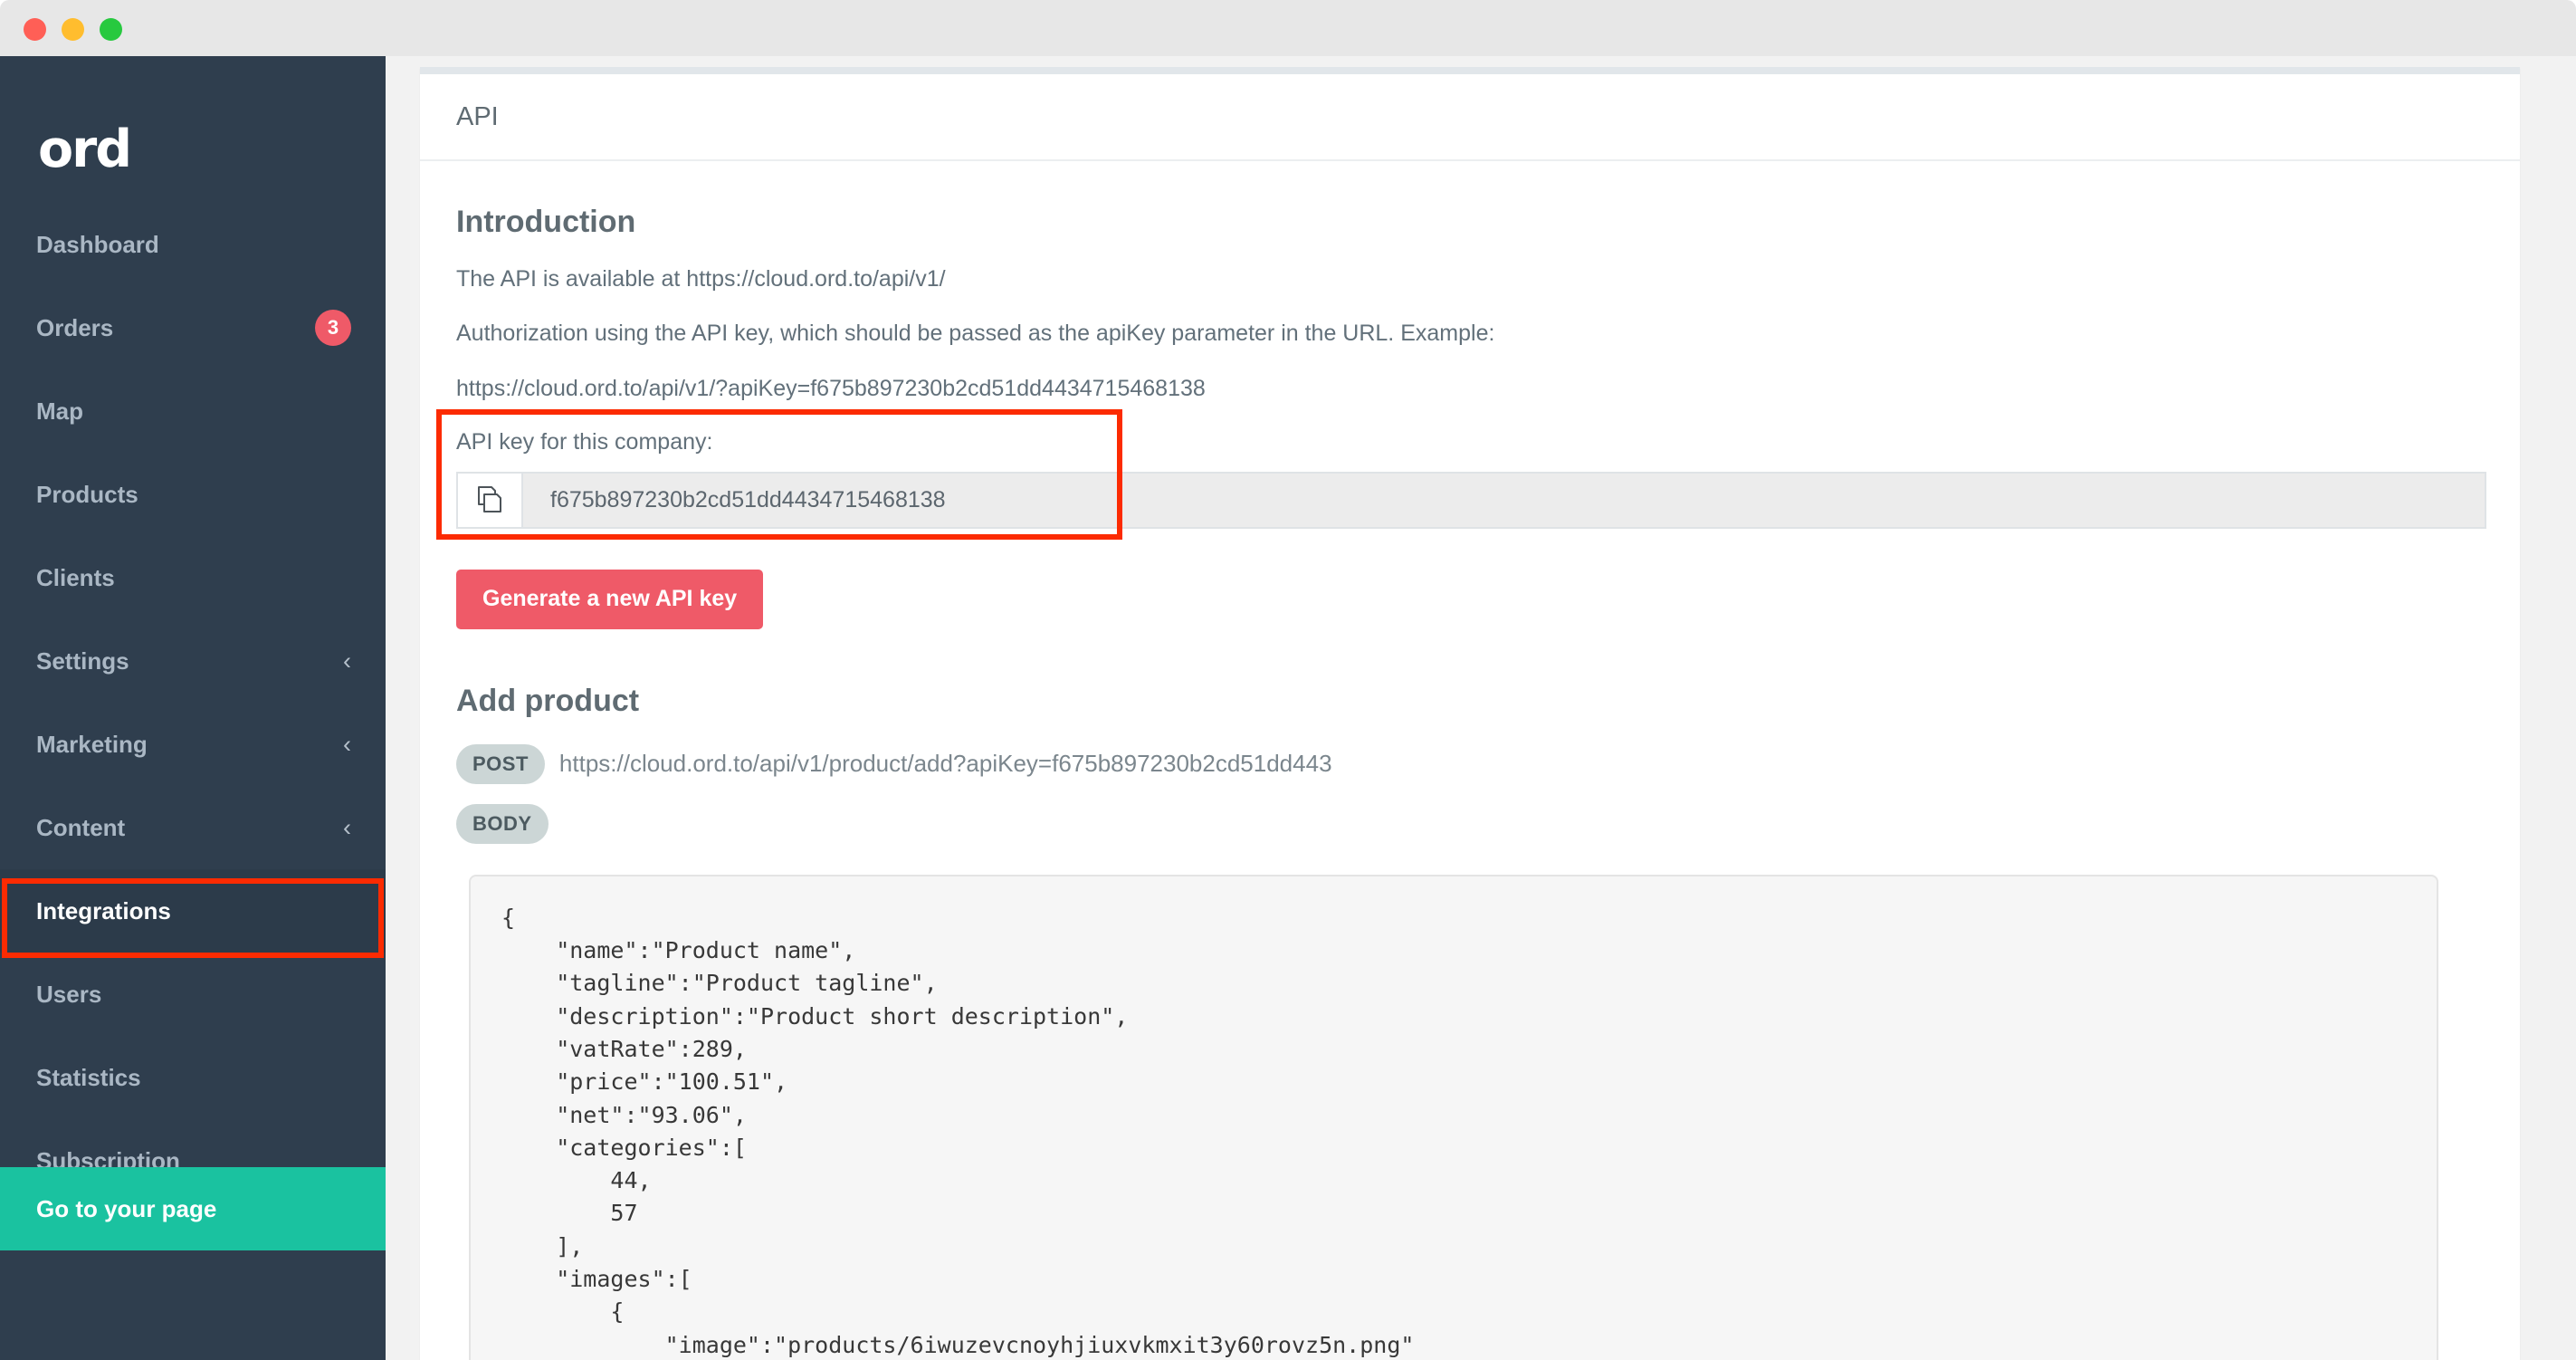 The width and height of the screenshot is (2576, 1360). Describe the element at coordinates (193, 911) in the screenshot. I see `sidebar-item-integrations: Integrations` at that location.